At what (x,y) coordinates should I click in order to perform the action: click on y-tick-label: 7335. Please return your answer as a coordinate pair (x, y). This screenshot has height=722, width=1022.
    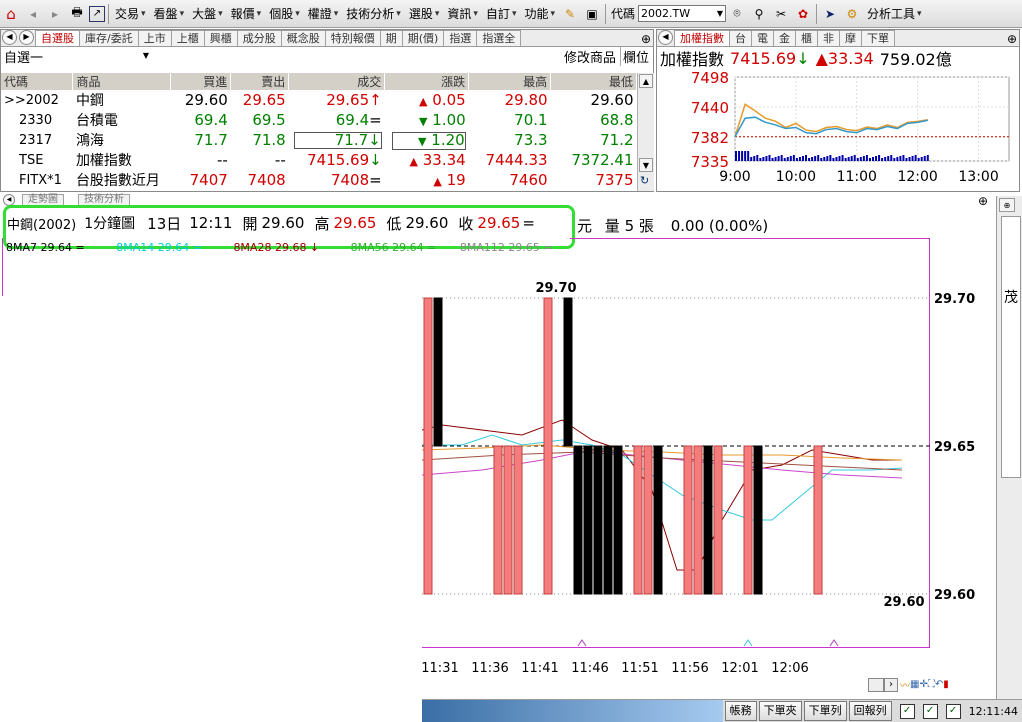
    Looking at the image, I should click on (710, 162).